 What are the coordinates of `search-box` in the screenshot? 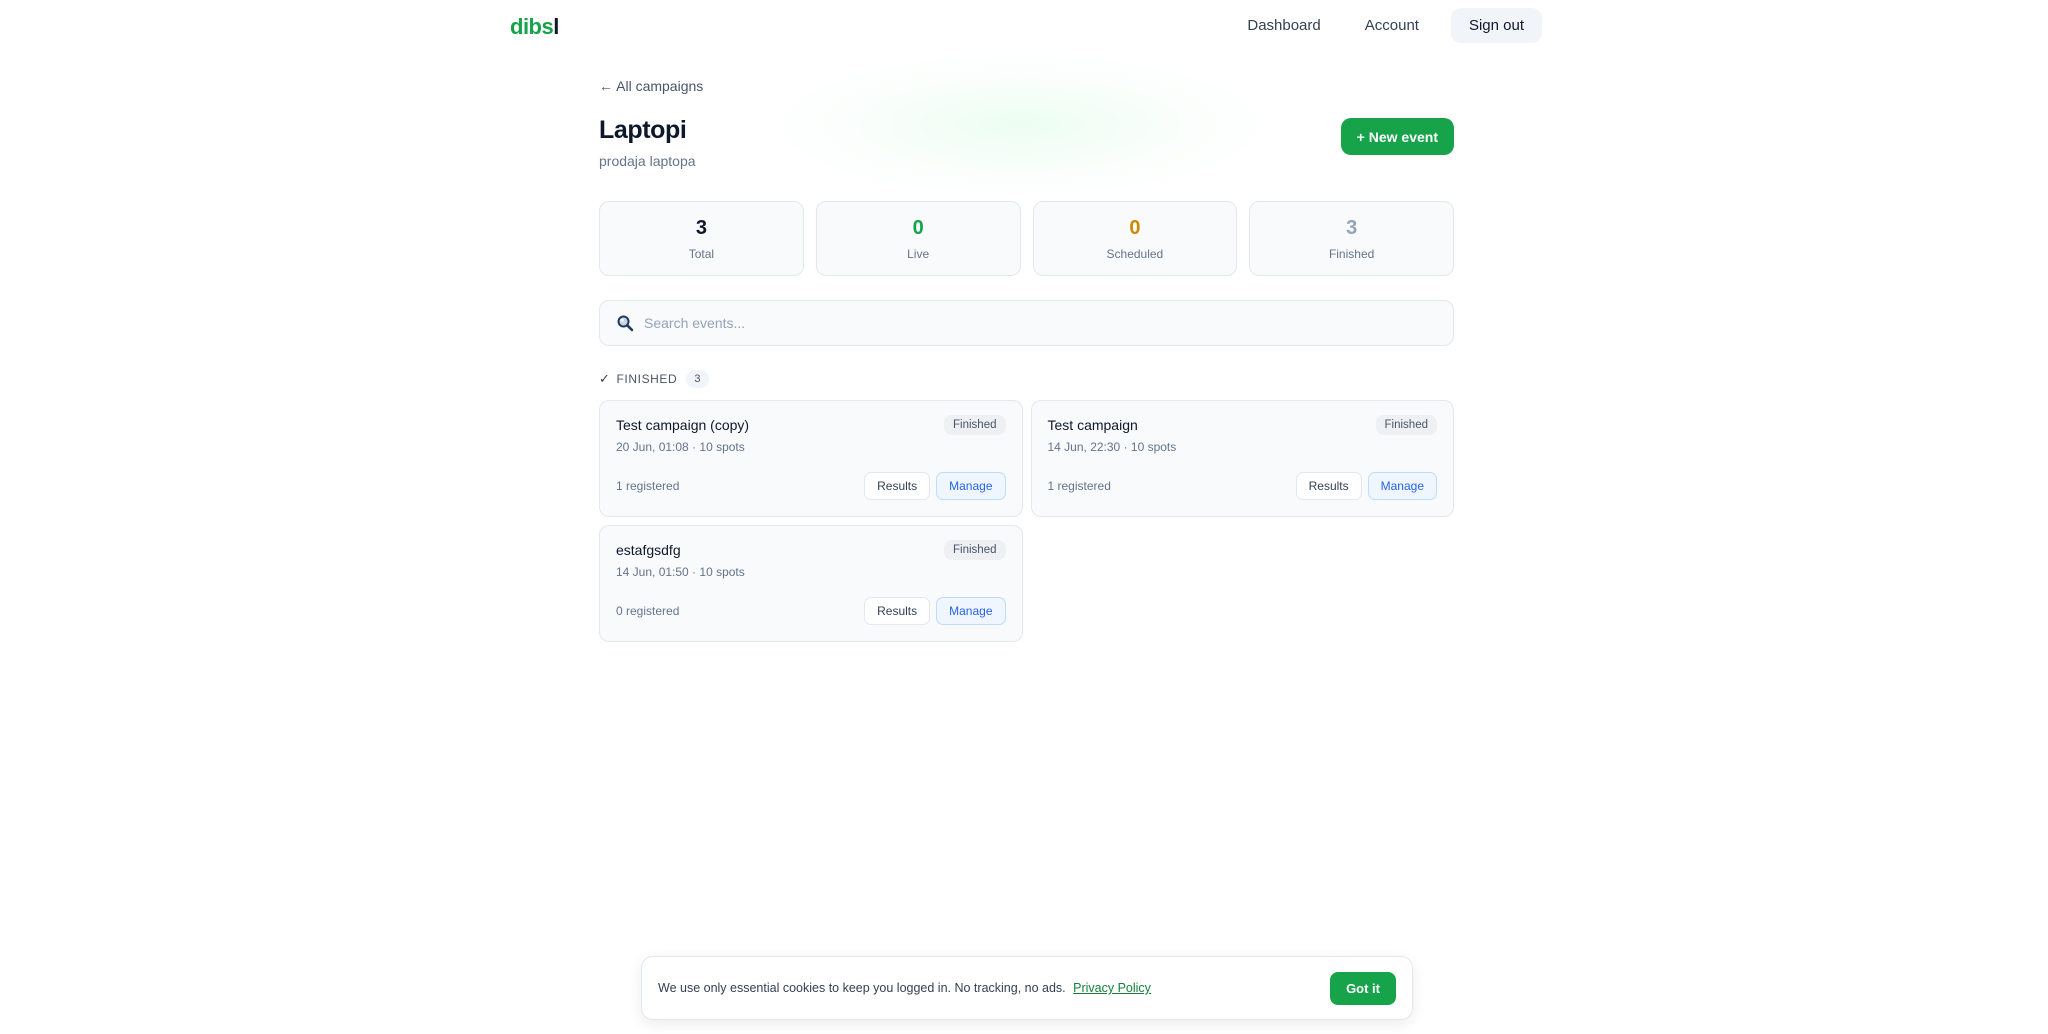 It's located at (1026, 323).